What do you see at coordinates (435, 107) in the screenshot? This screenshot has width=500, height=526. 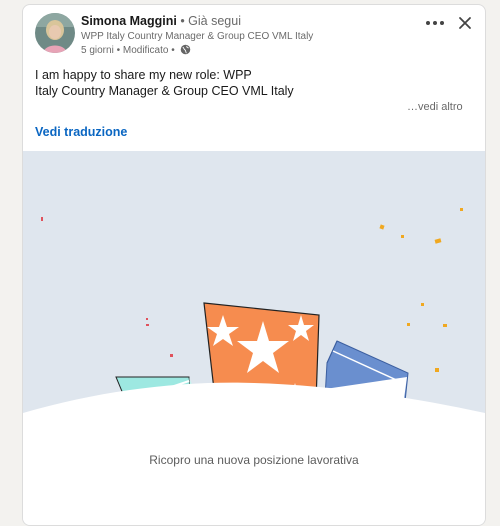 I see `see-more-link: …vedi altro` at bounding box center [435, 107].